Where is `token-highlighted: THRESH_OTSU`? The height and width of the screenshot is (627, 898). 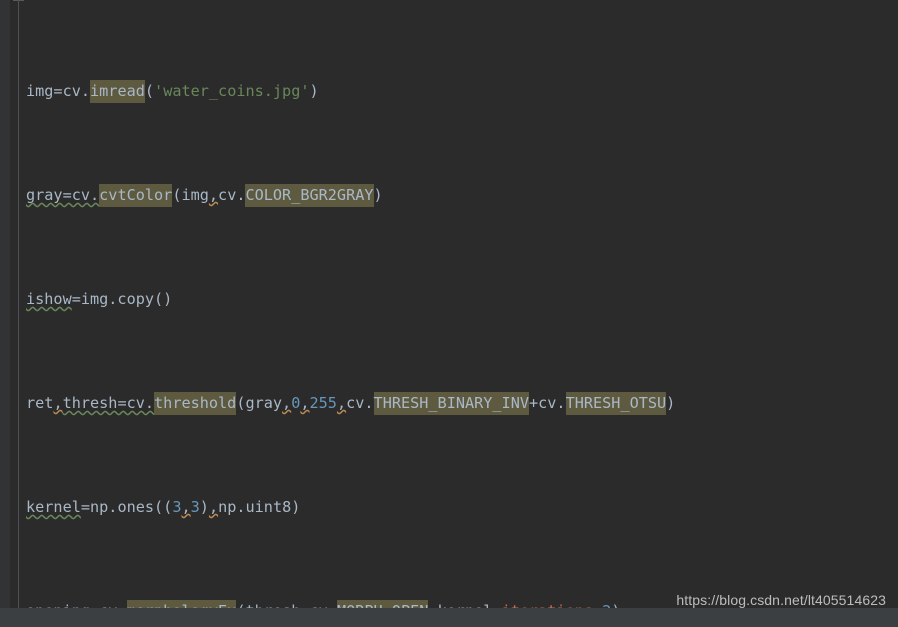 token-highlighted: THRESH_OTSU is located at coordinates (616, 403).